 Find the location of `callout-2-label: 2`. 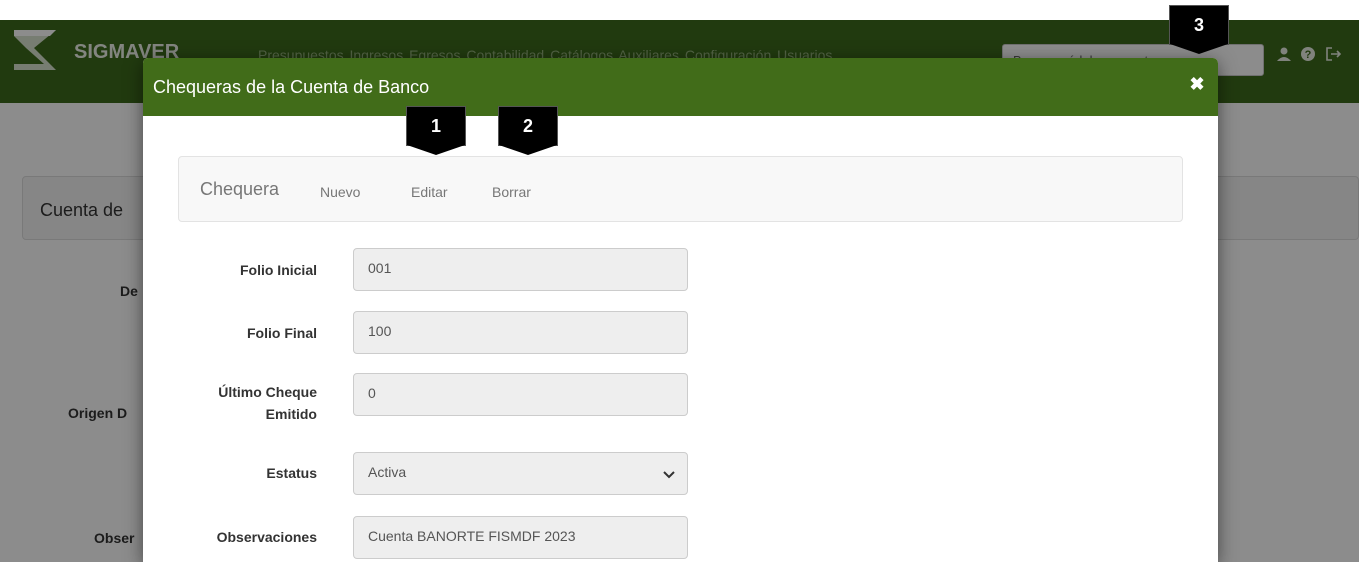

callout-2-label: 2 is located at coordinates (528, 126).